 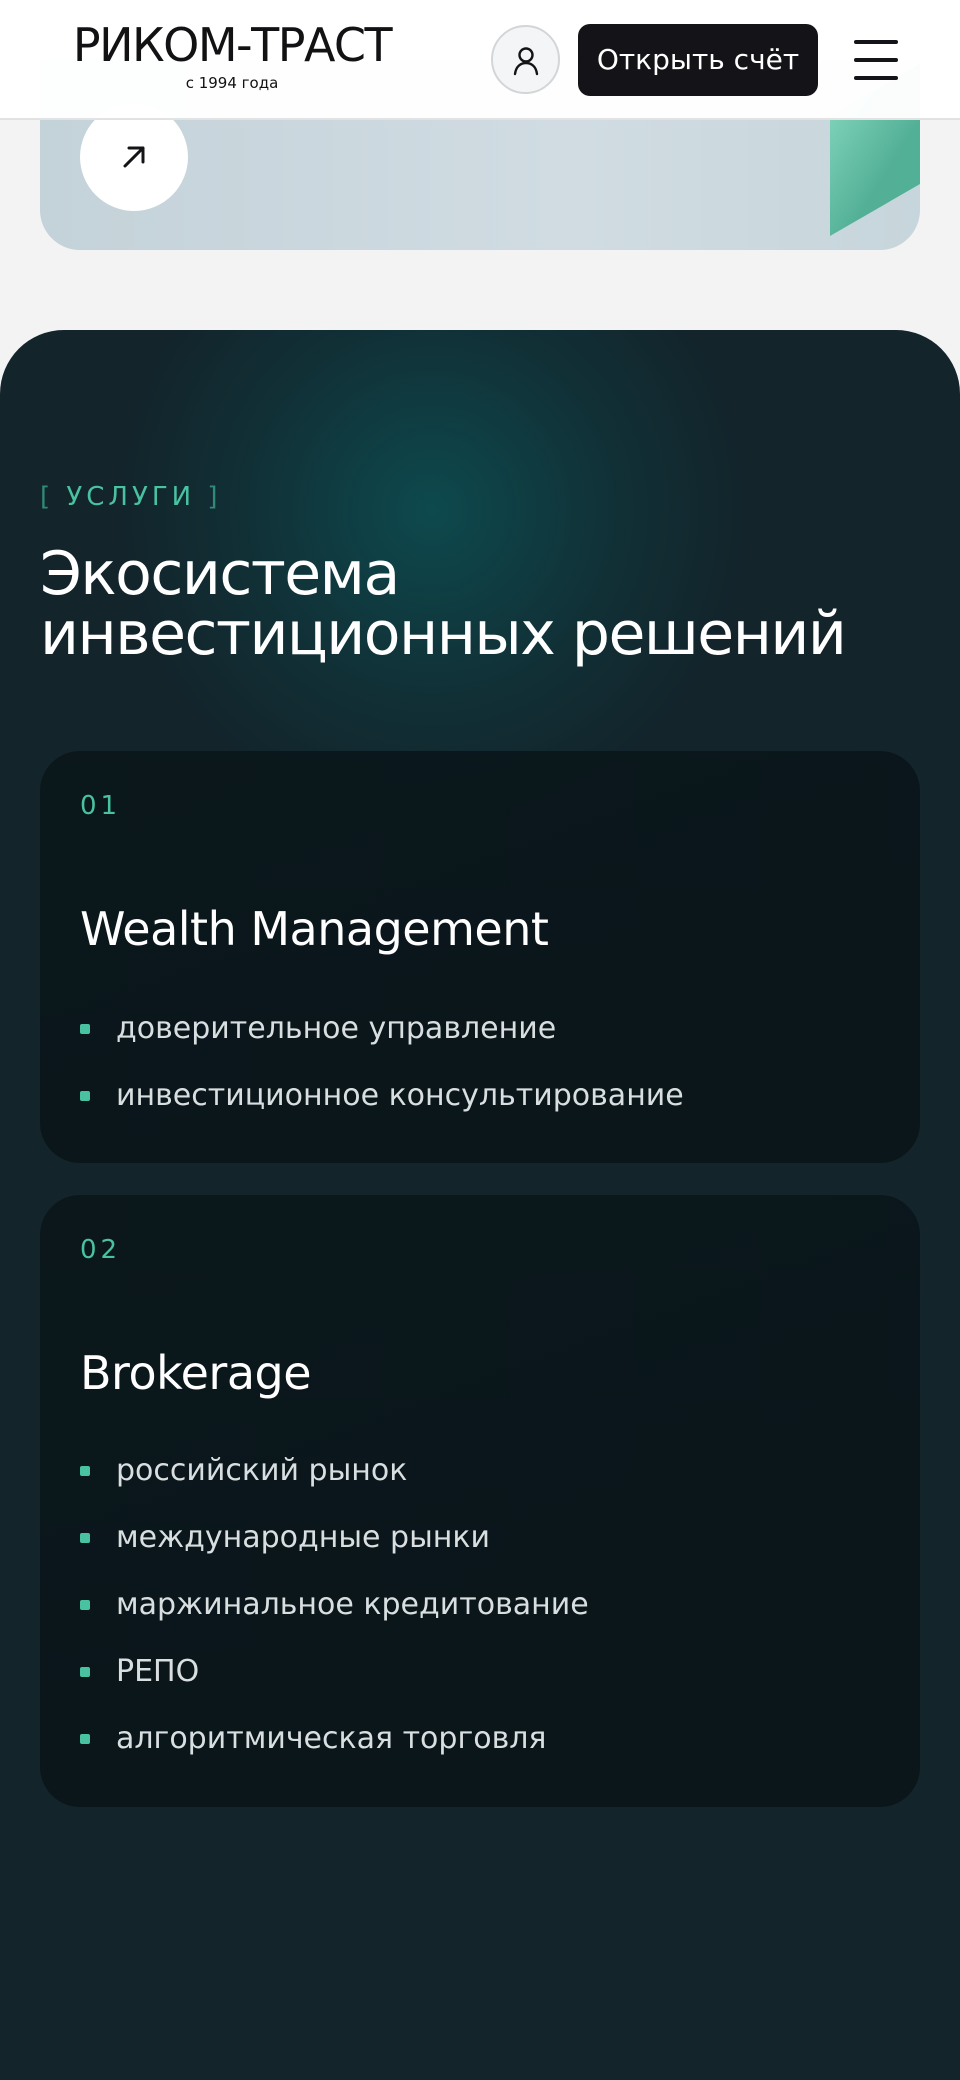 I want to click on card-number: 01, so click(x=101, y=806).